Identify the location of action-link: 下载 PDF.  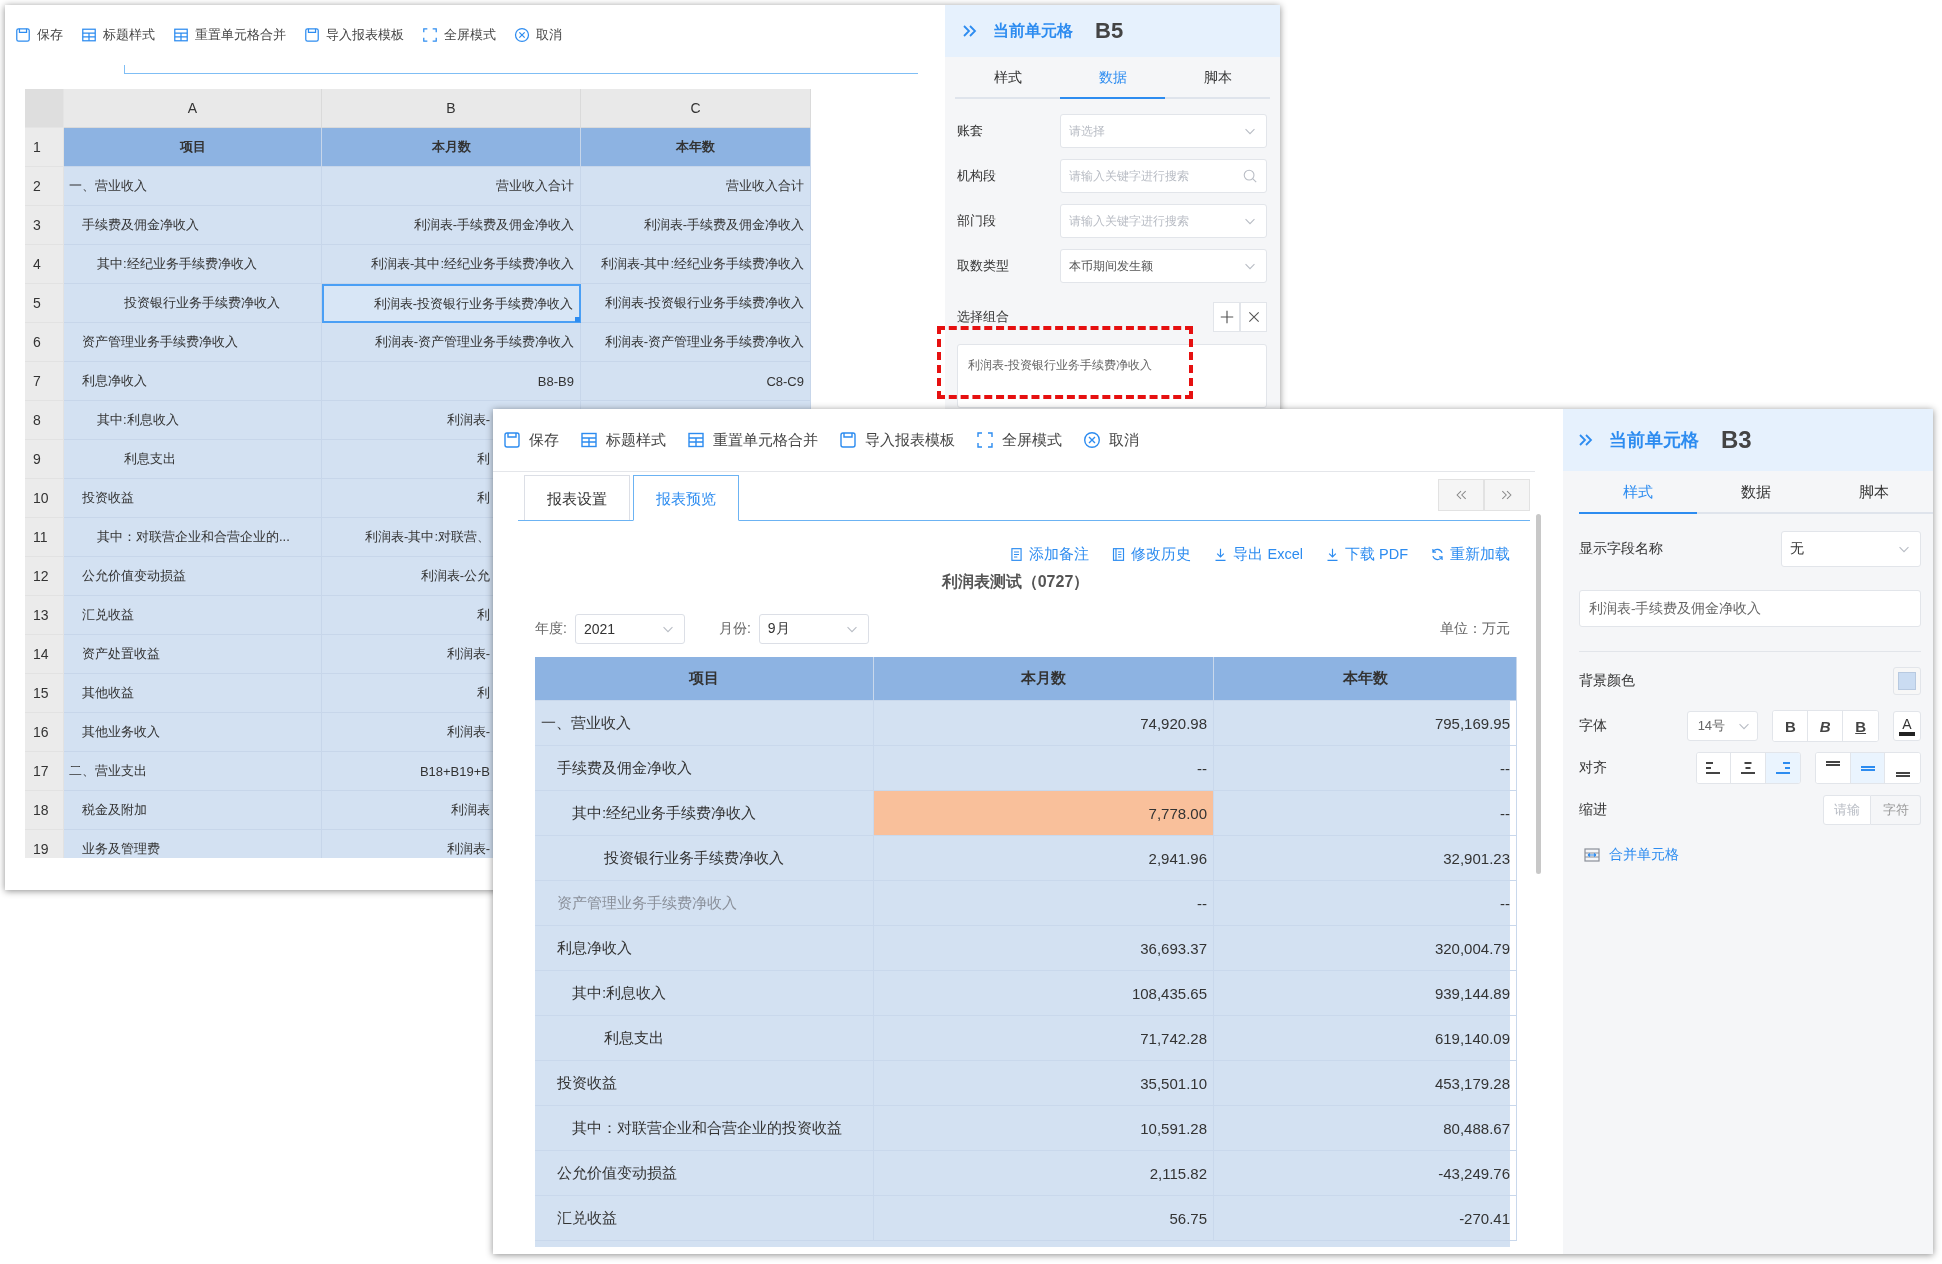
(1366, 554).